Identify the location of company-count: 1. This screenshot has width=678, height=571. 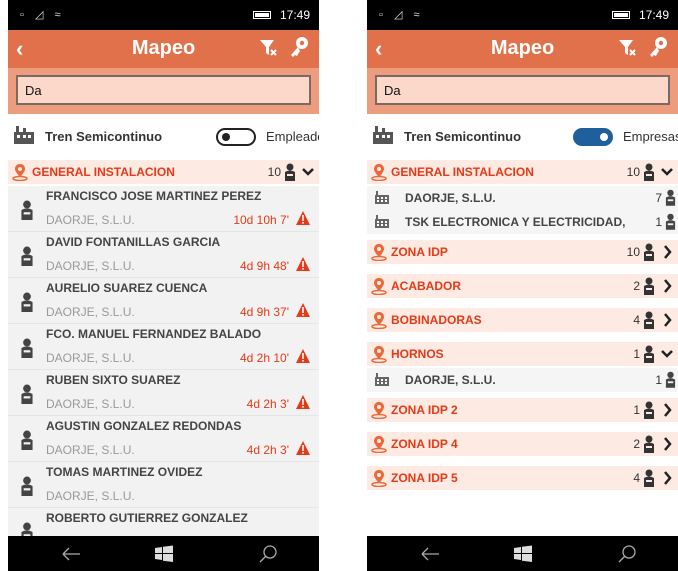
(658, 380).